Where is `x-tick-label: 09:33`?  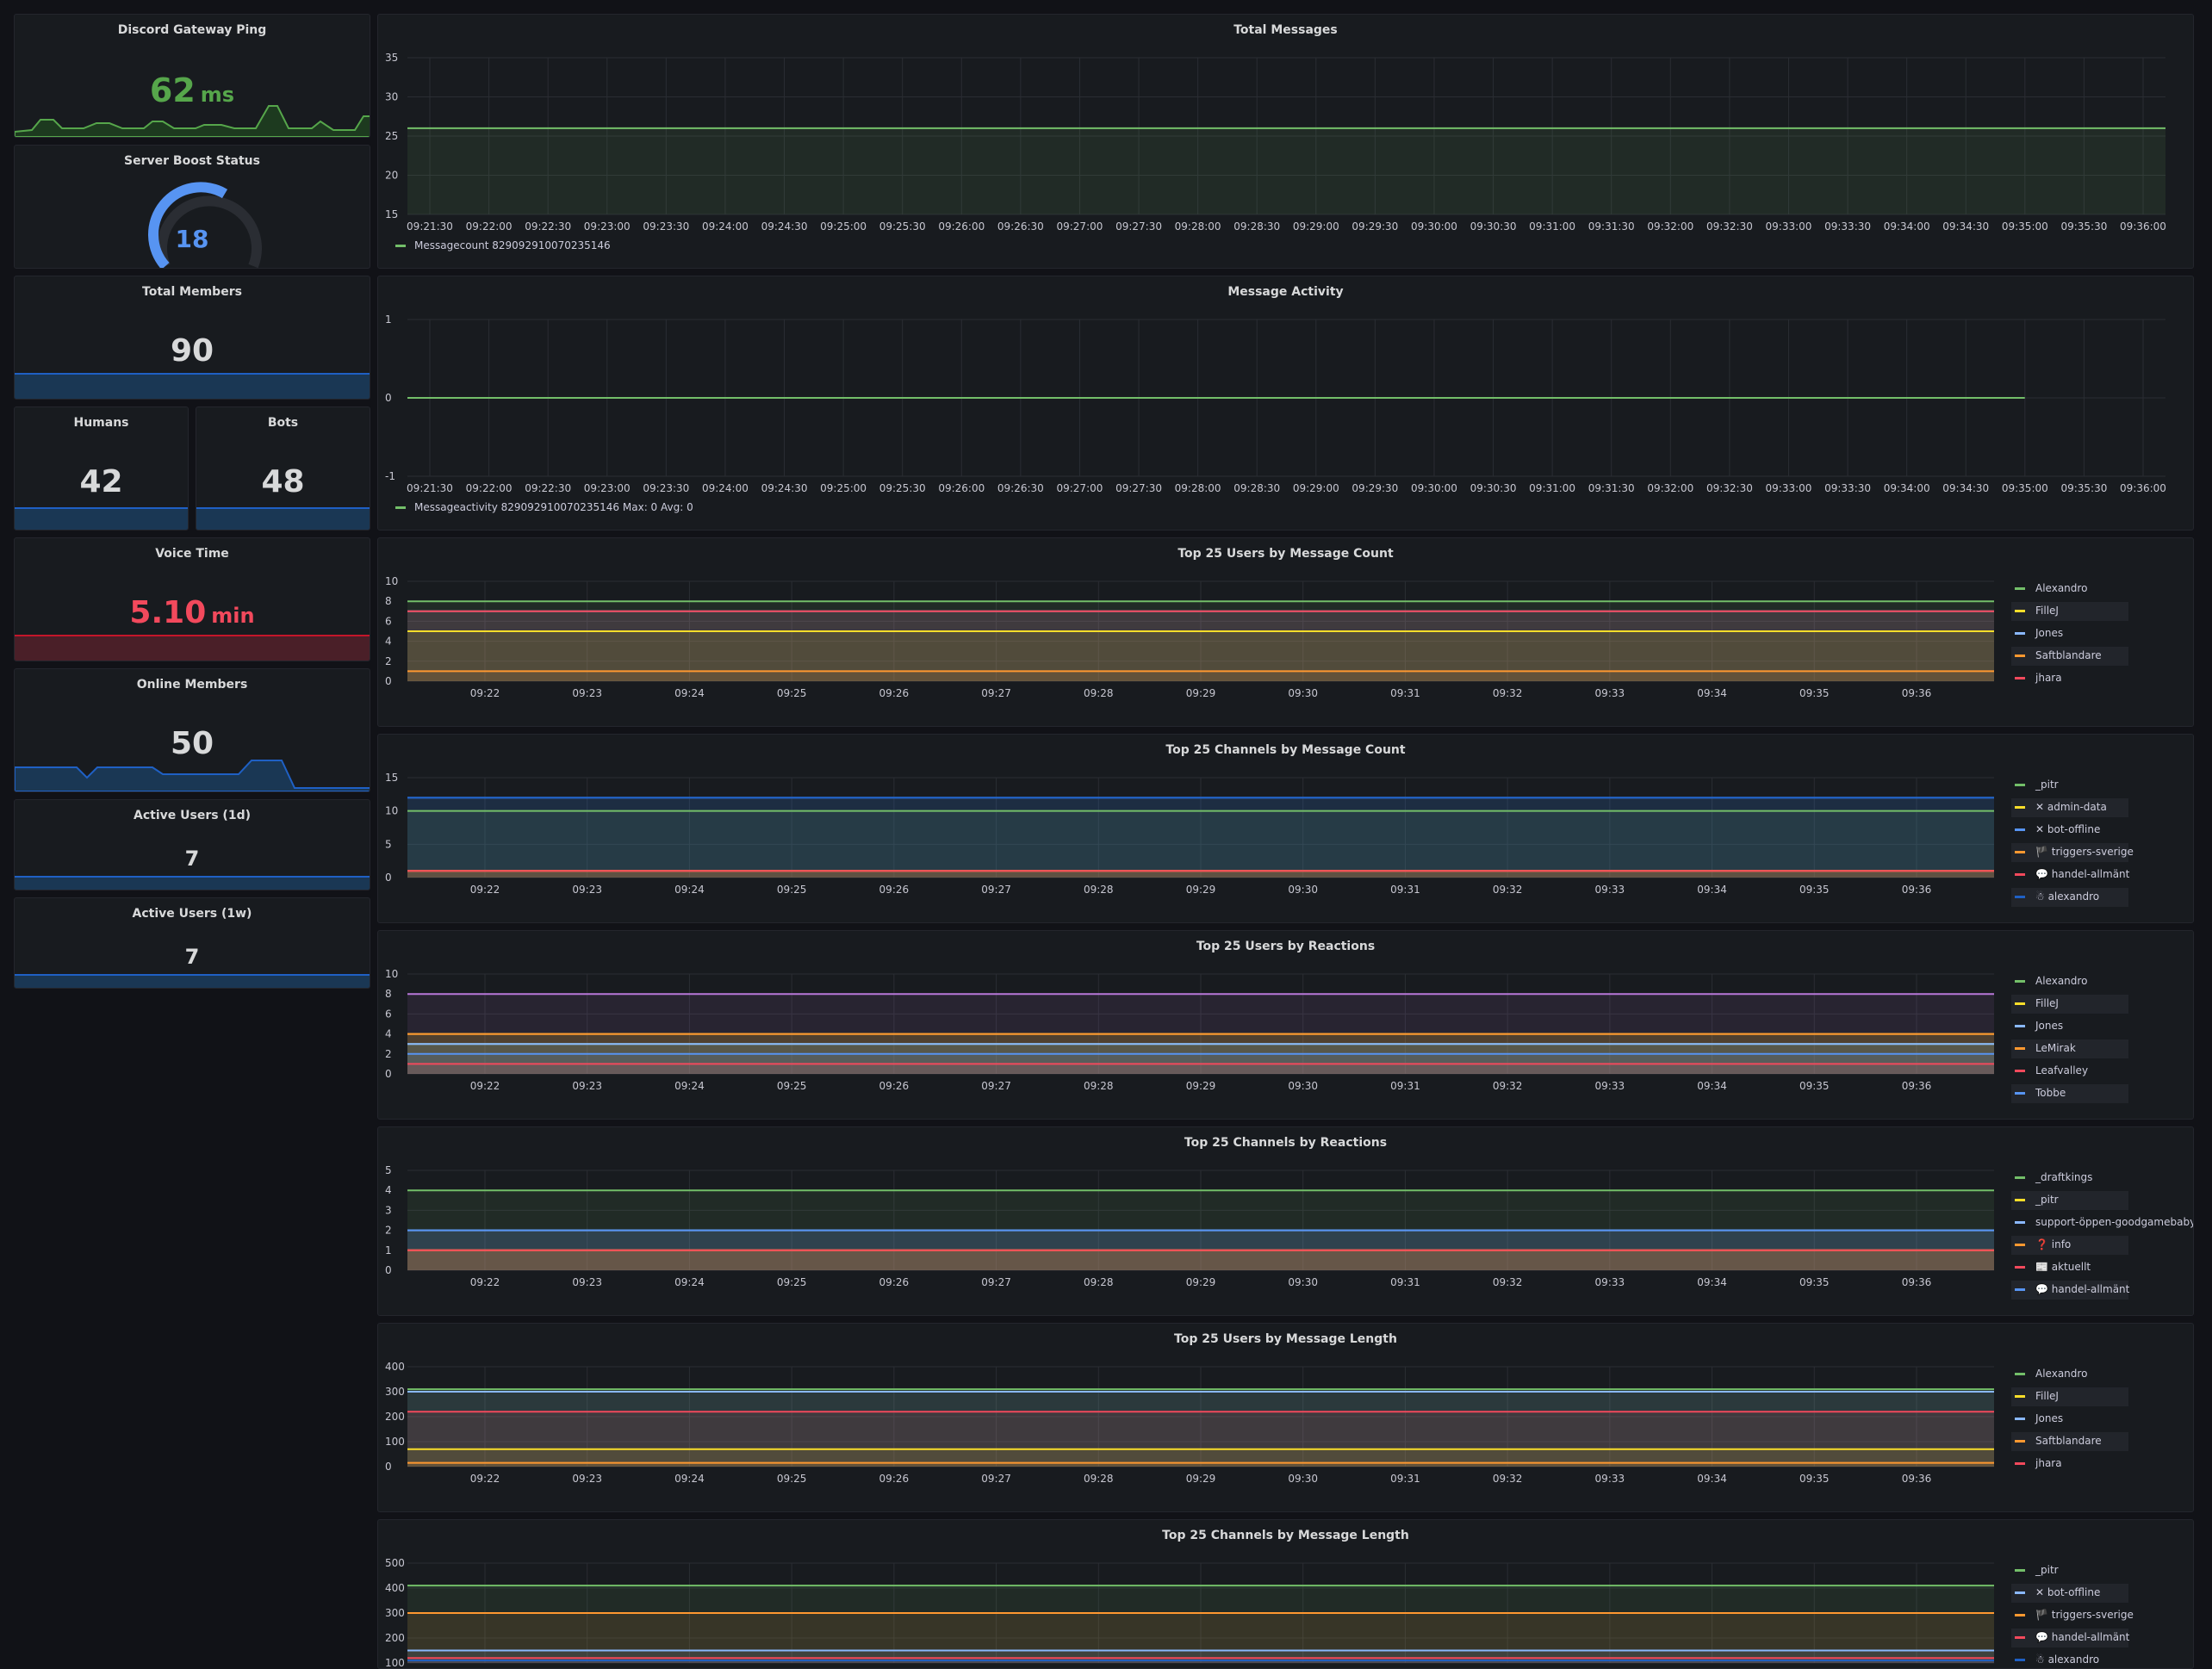
x-tick-label: 09:33 is located at coordinates (1610, 693).